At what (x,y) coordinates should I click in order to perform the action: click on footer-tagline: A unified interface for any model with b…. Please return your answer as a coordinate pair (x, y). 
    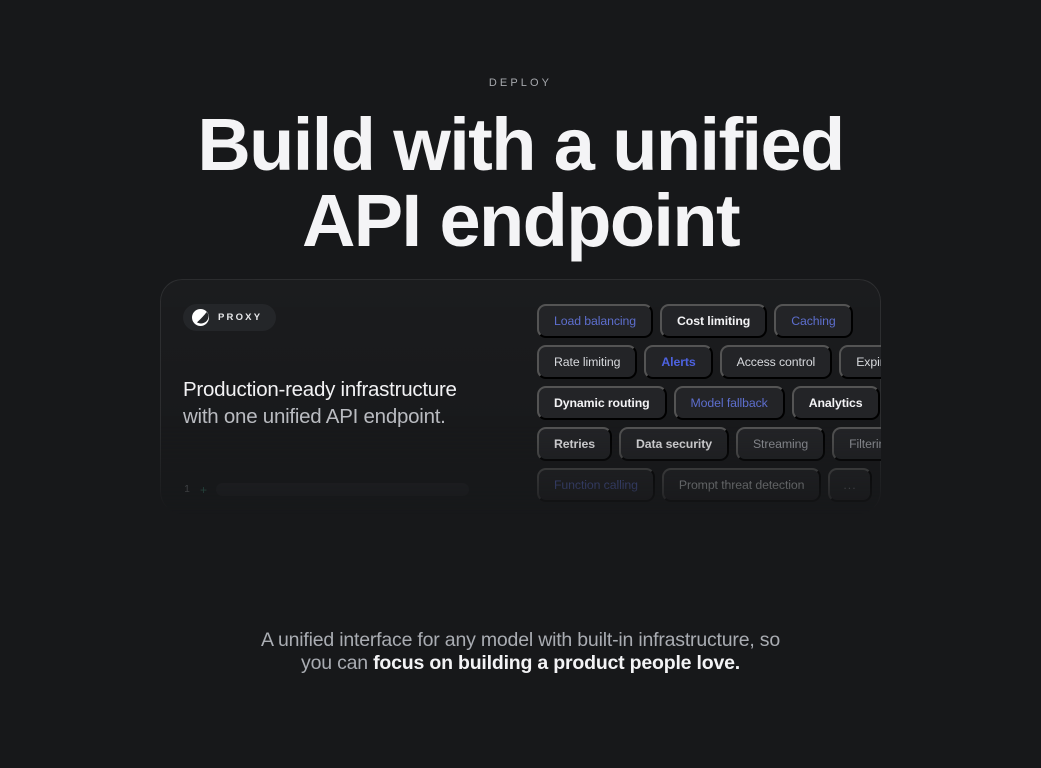
    Looking at the image, I should click on (520, 652).